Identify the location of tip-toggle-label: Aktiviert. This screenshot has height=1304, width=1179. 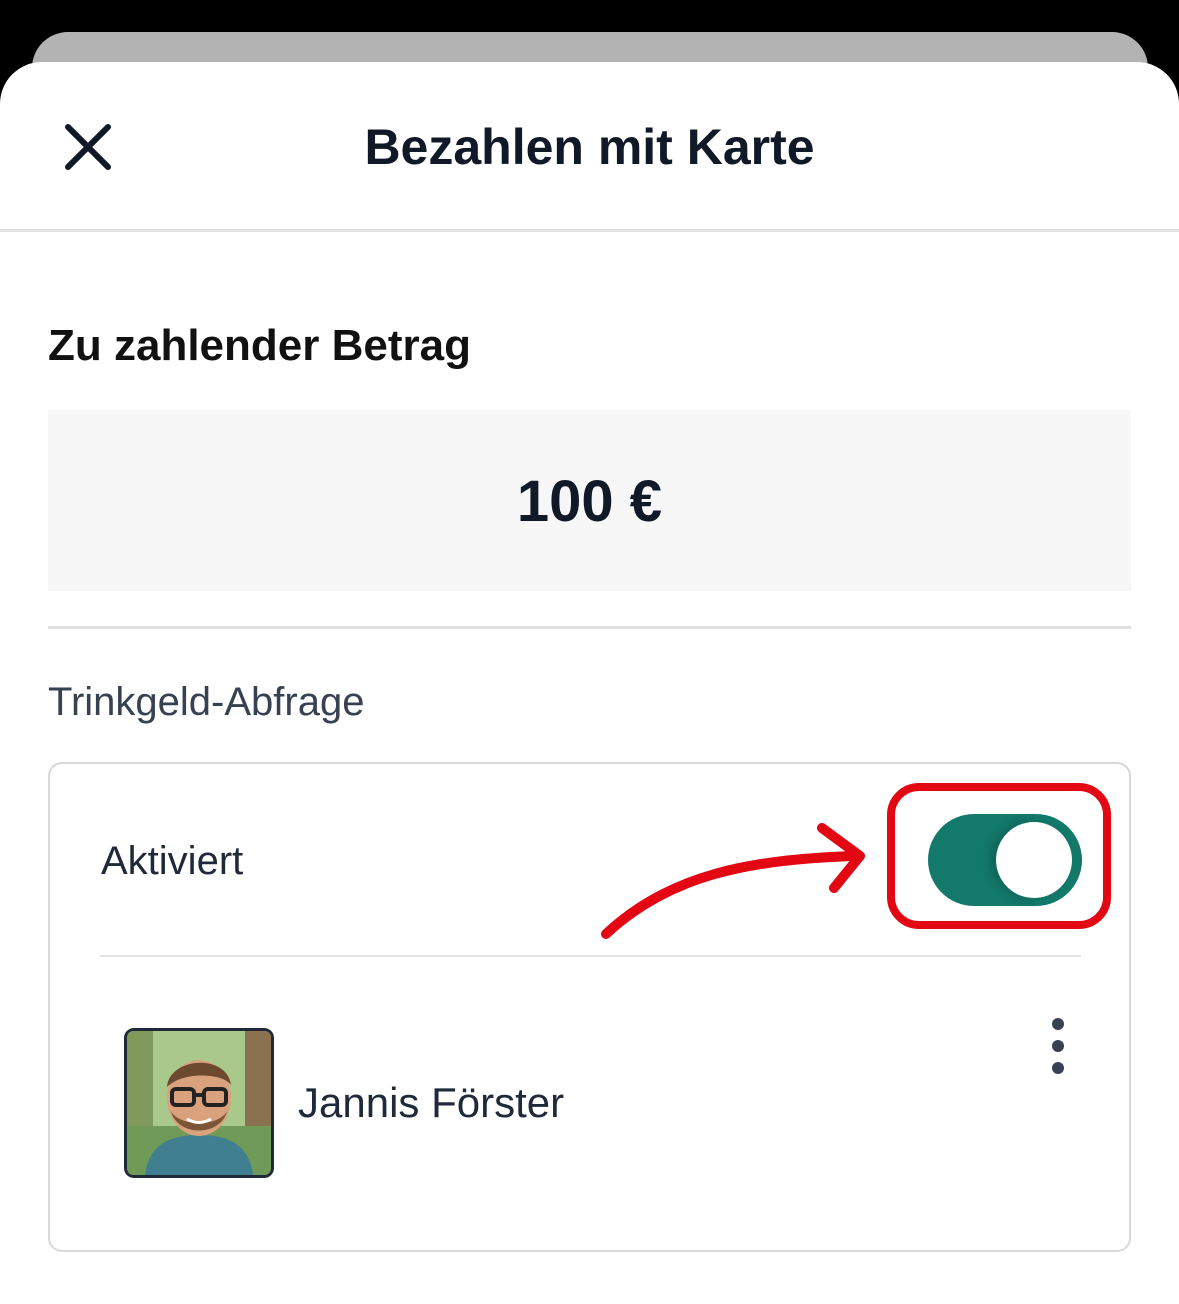
(172, 861).